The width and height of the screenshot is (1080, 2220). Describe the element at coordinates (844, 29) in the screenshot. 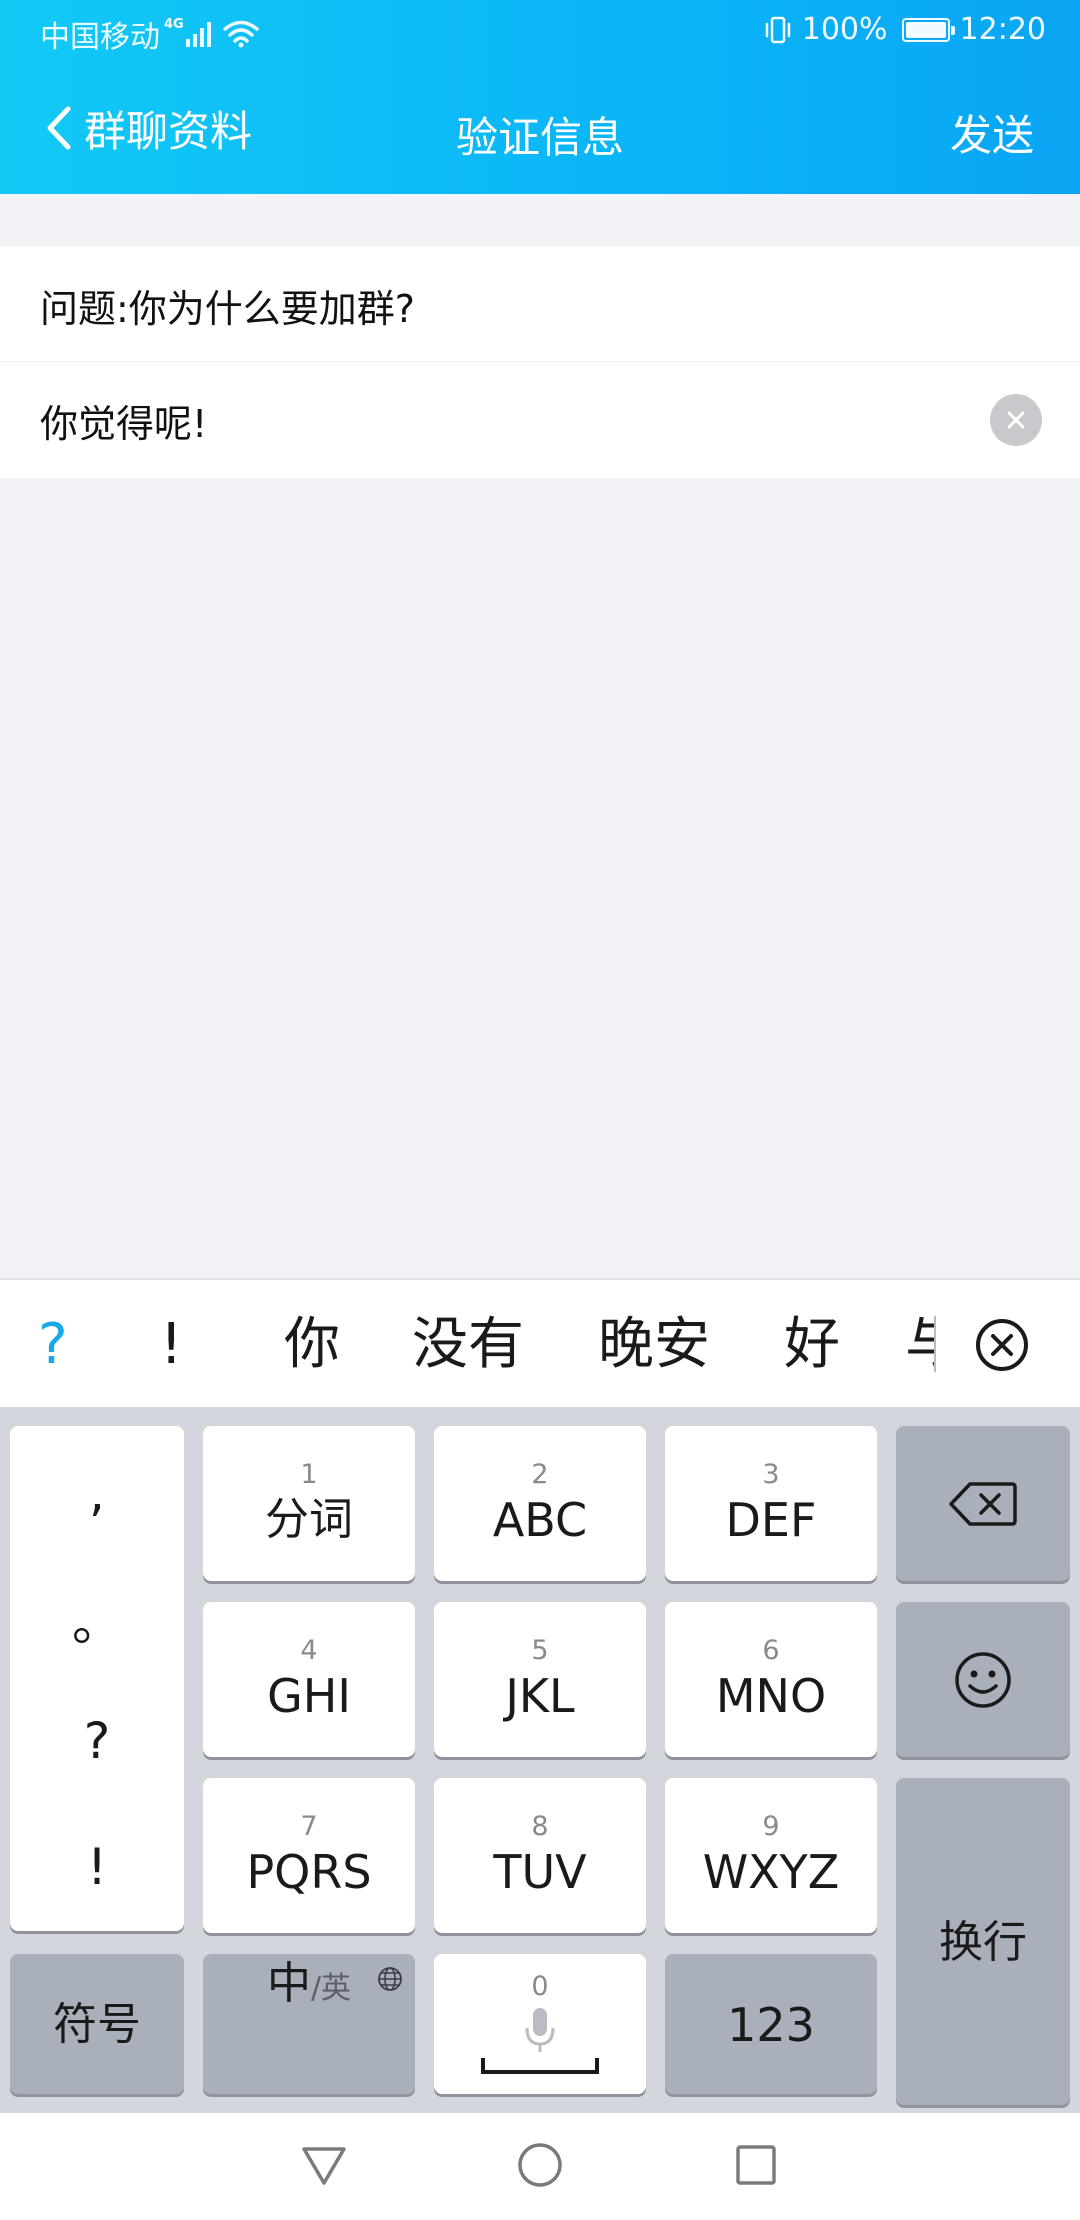

I see `battery-percent: 100%` at that location.